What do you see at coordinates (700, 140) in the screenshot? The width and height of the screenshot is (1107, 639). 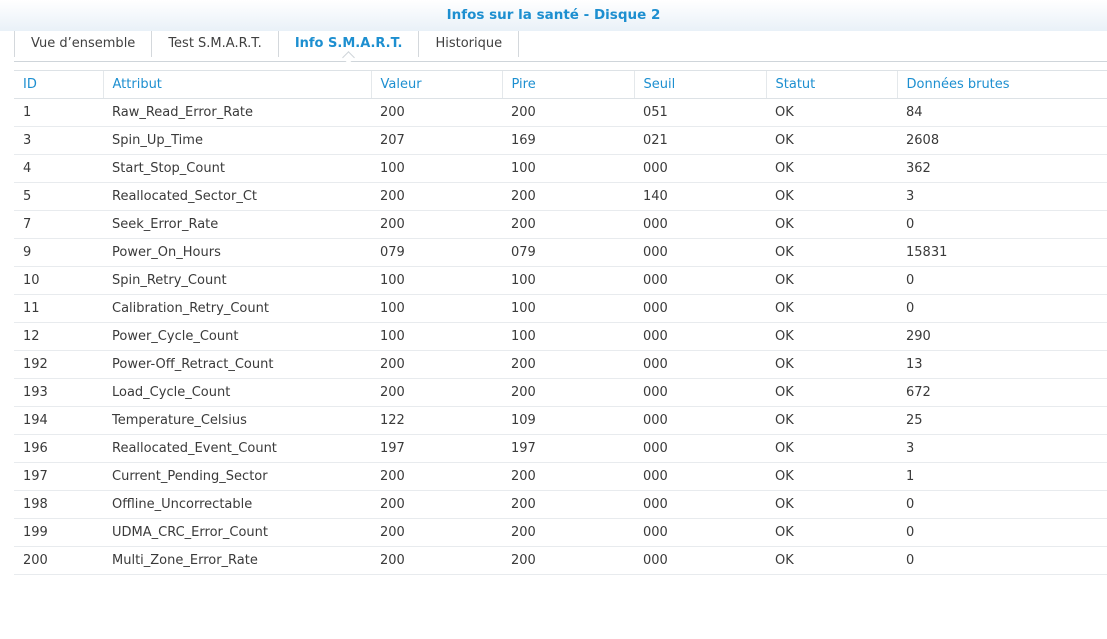 I see `cell-threshold: 021` at bounding box center [700, 140].